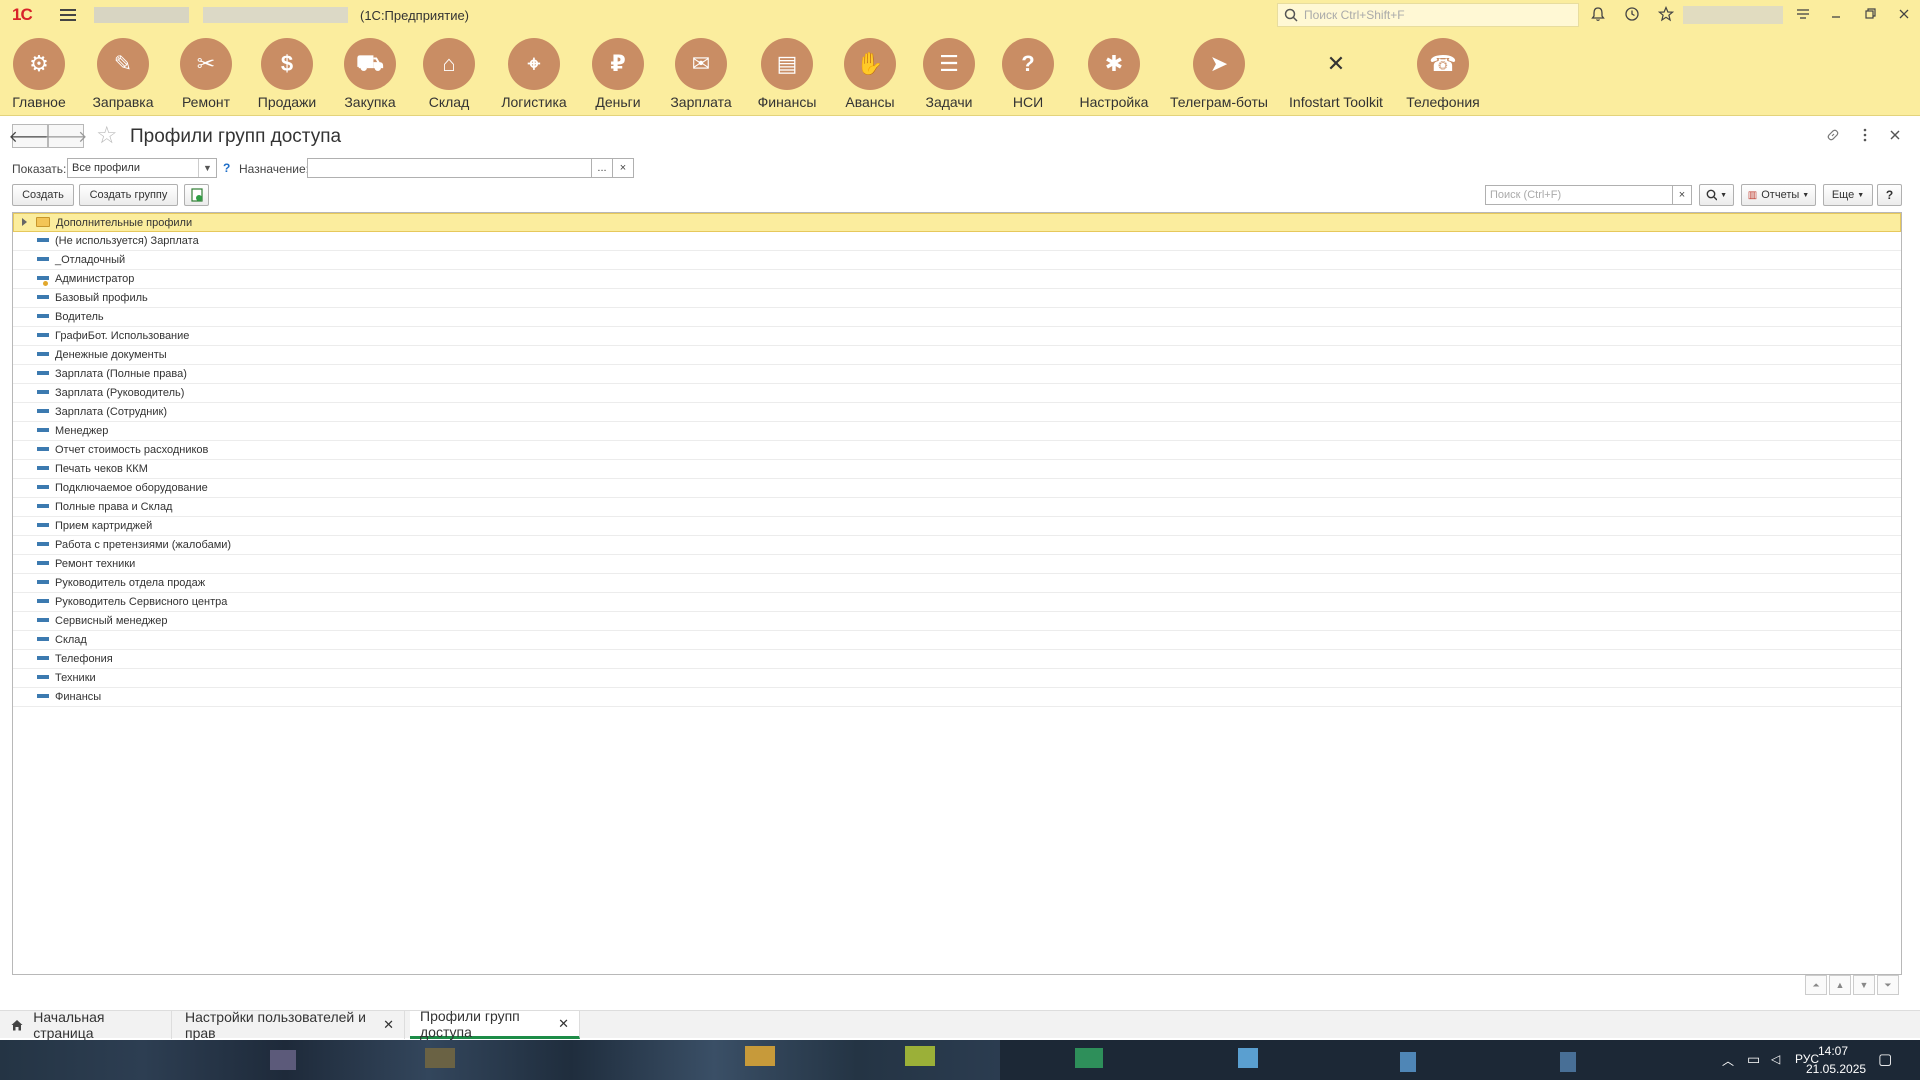  What do you see at coordinates (1870, 15) in the screenshot?
I see `restore-icon` at bounding box center [1870, 15].